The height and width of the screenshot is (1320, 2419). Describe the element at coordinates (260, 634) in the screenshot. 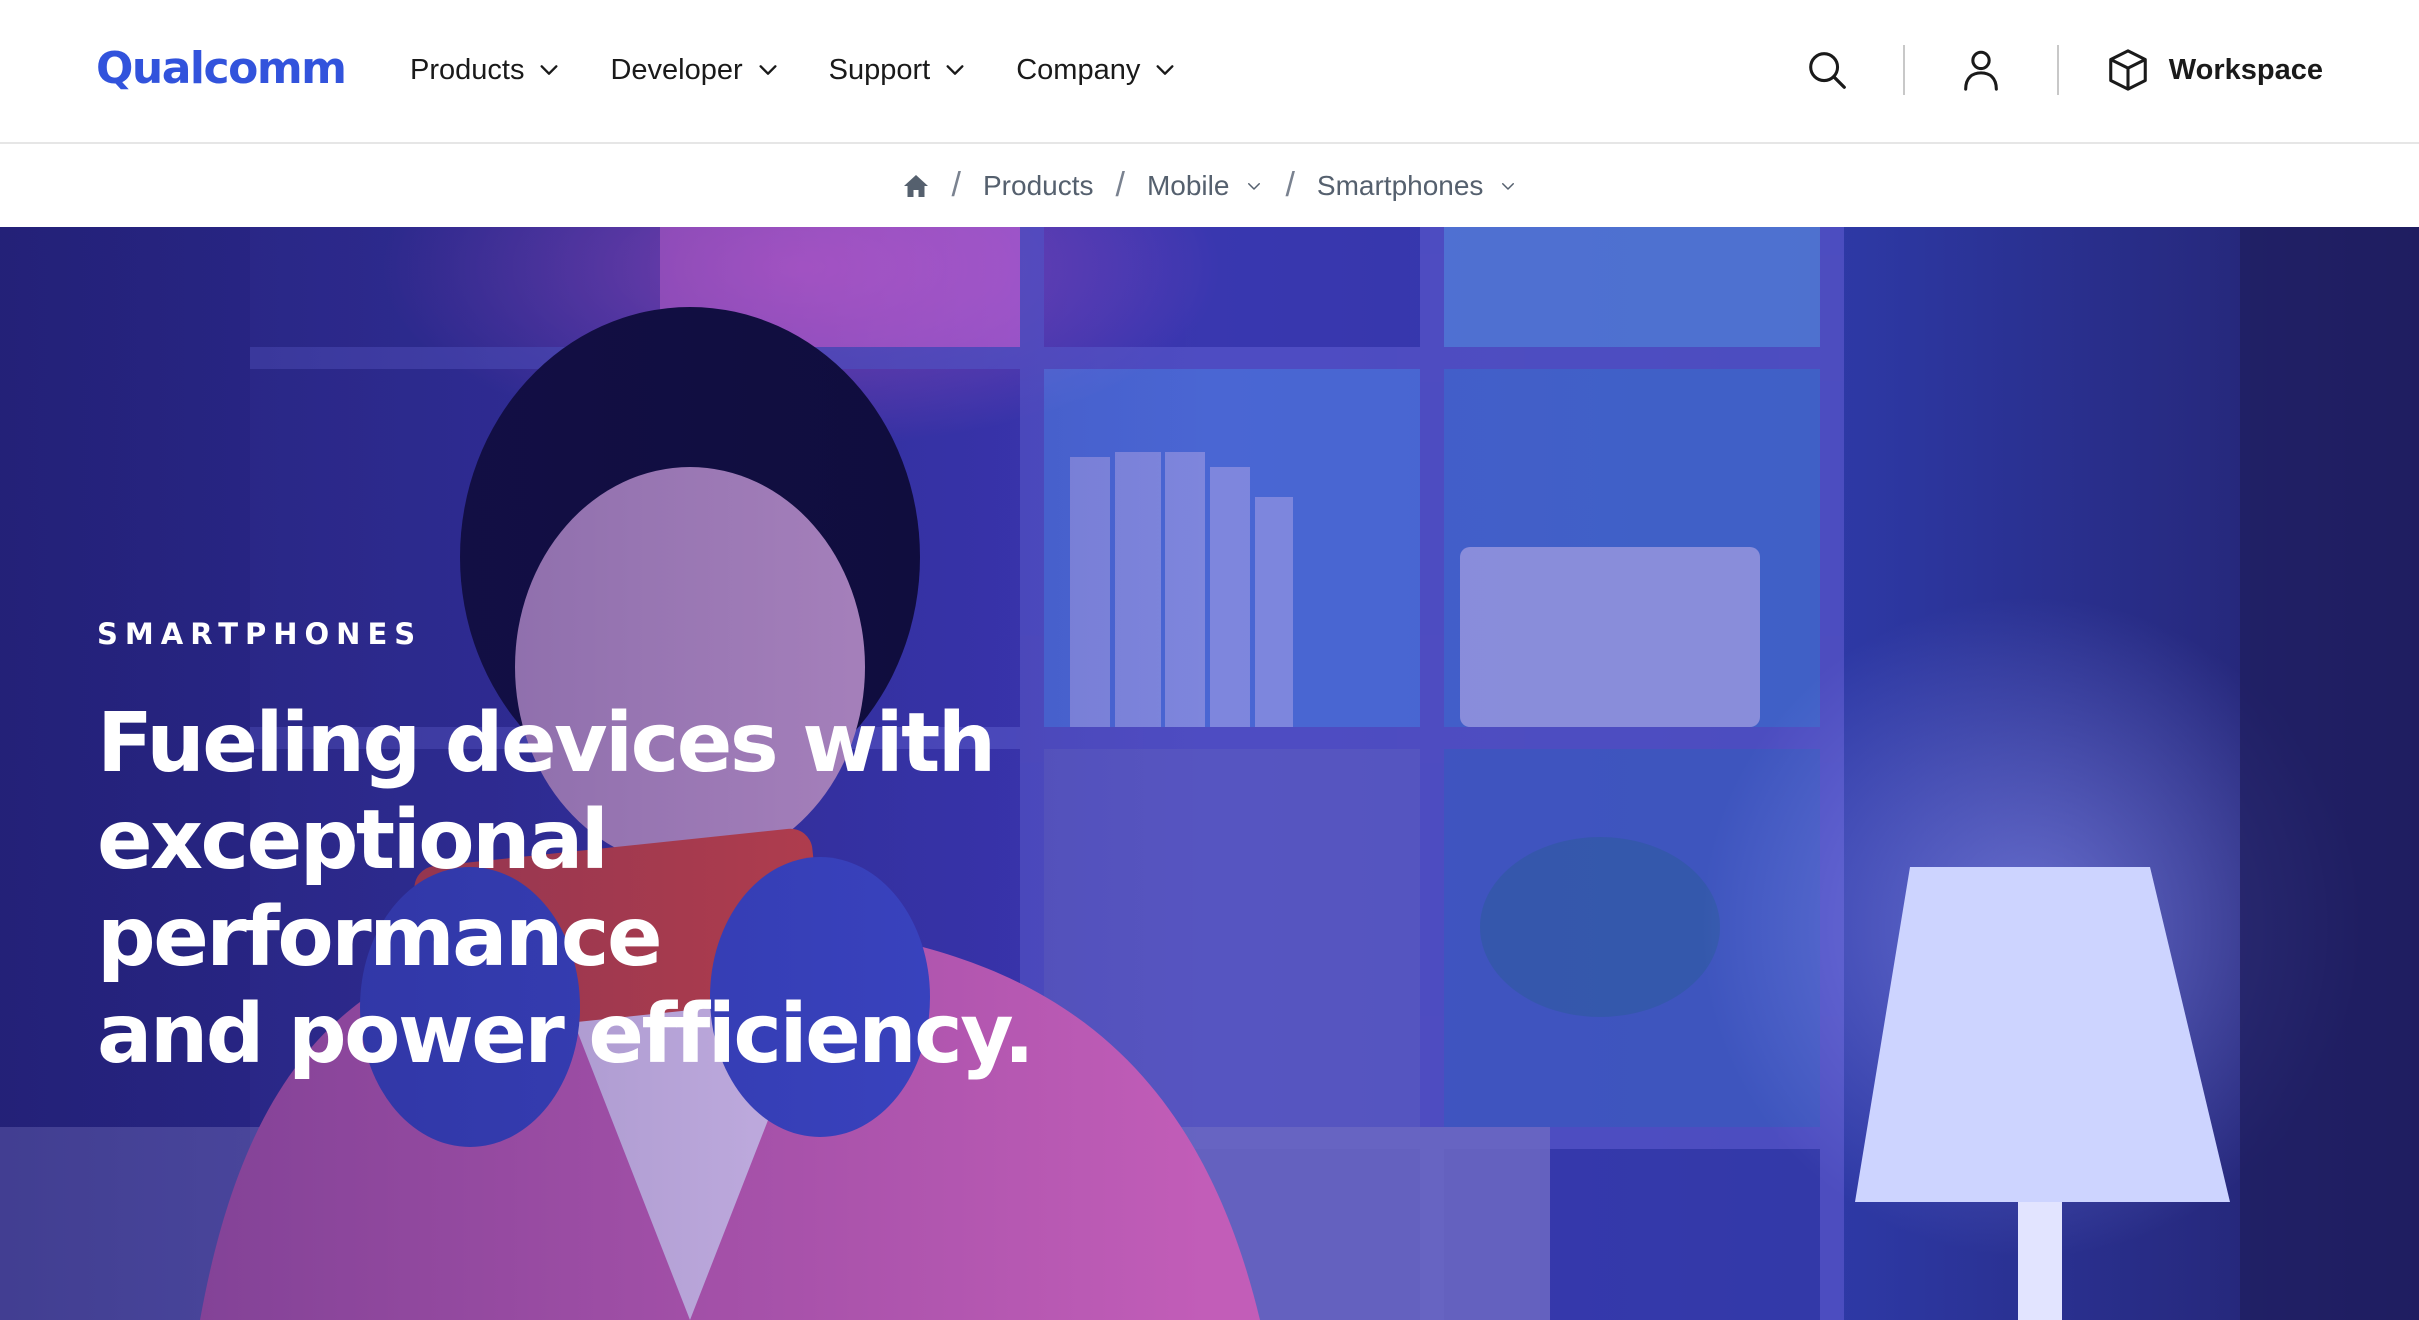

I see `hero-eyebrow: SMARTPHONES` at that location.